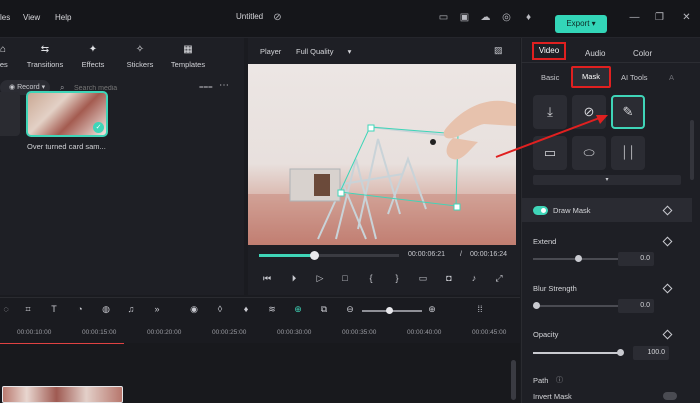 Image resolution: width=700 pixels, height=403 pixels. I want to click on microphone-icon: ♦, so click(528, 17).